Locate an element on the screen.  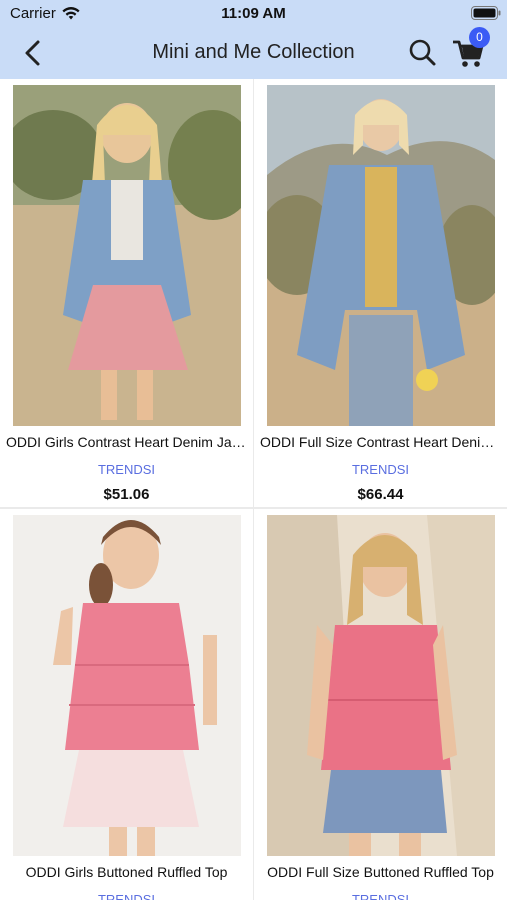
search-icon is located at coordinates (422, 52).